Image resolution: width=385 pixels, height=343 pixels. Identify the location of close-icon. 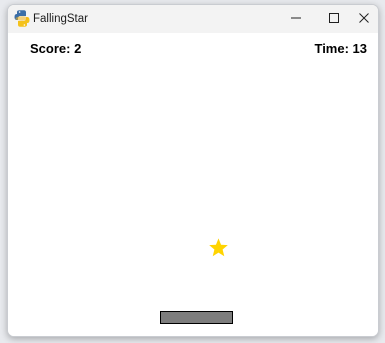
(364, 19).